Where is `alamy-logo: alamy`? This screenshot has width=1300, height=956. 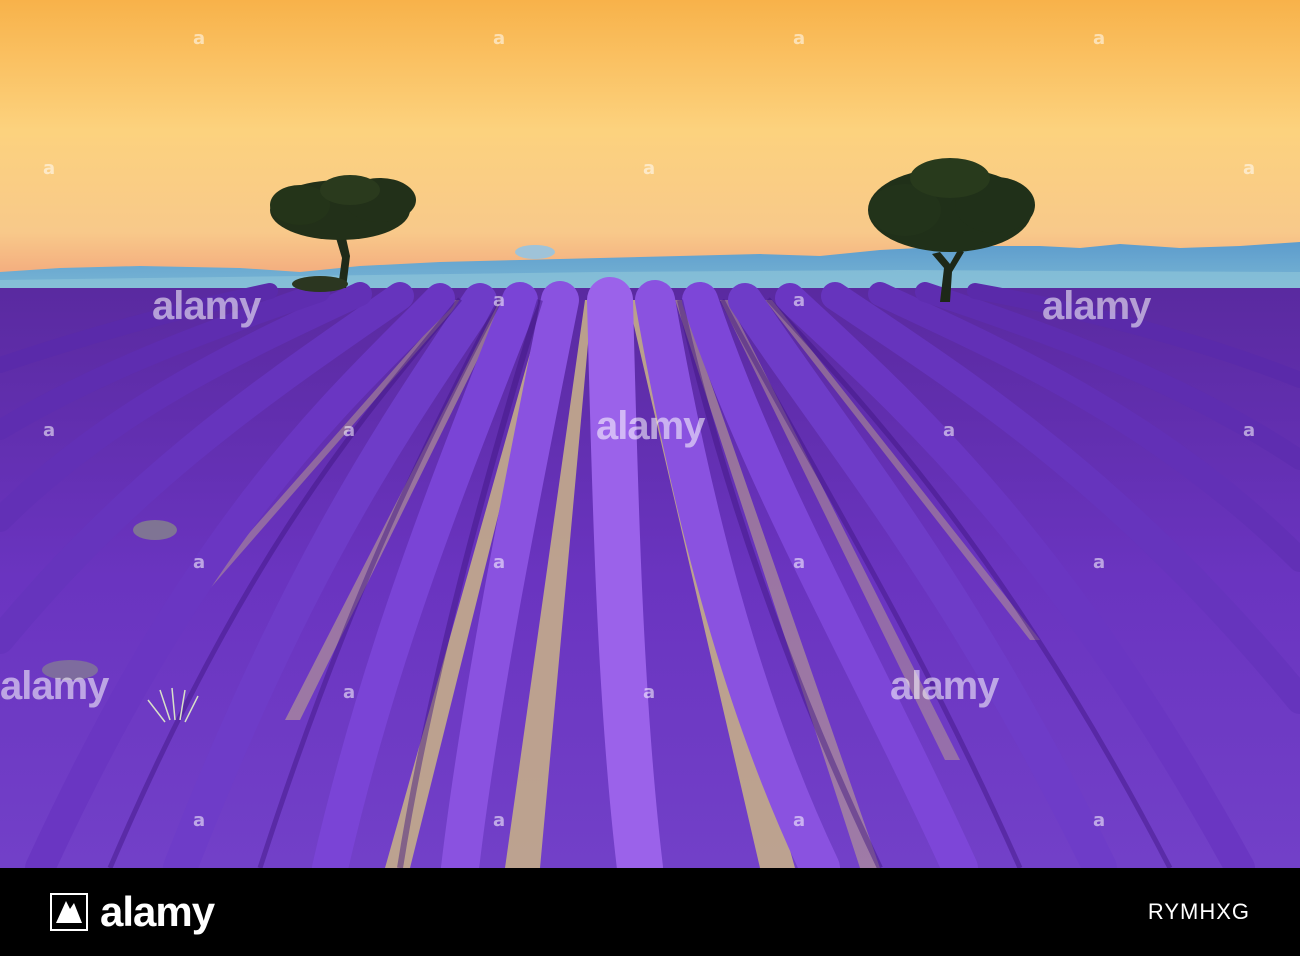 alamy-logo: alamy is located at coordinates (132, 912).